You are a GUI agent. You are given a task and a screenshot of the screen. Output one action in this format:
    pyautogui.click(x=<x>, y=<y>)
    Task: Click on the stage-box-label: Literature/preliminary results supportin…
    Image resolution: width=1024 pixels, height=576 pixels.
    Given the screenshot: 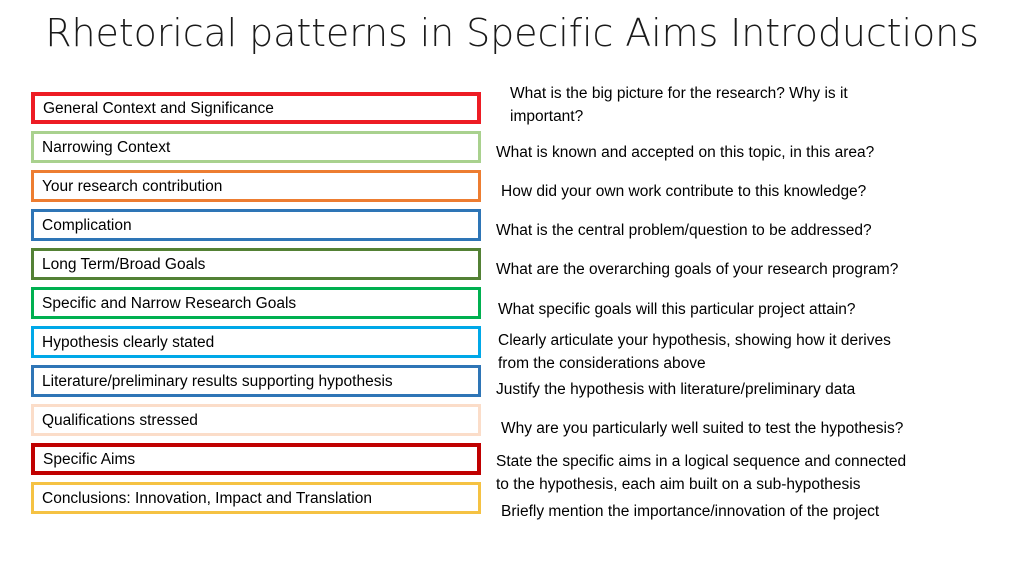 What is the action you would take?
    pyautogui.click(x=217, y=381)
    